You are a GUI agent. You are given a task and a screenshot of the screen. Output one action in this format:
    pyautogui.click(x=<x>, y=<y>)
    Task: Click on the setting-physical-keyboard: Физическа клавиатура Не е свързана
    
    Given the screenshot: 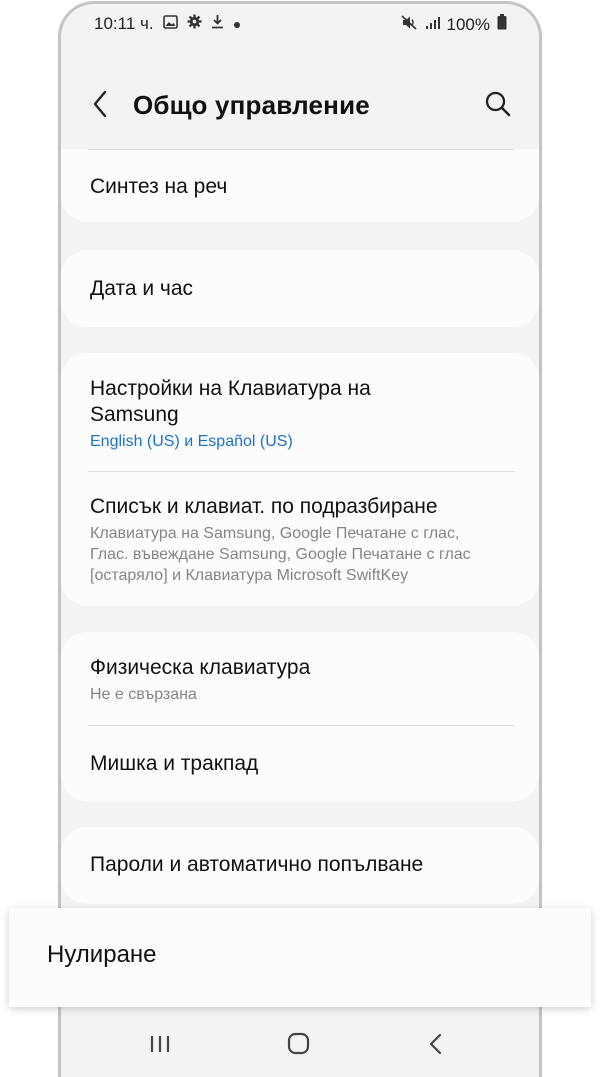 What is the action you would take?
    pyautogui.click(x=300, y=678)
    